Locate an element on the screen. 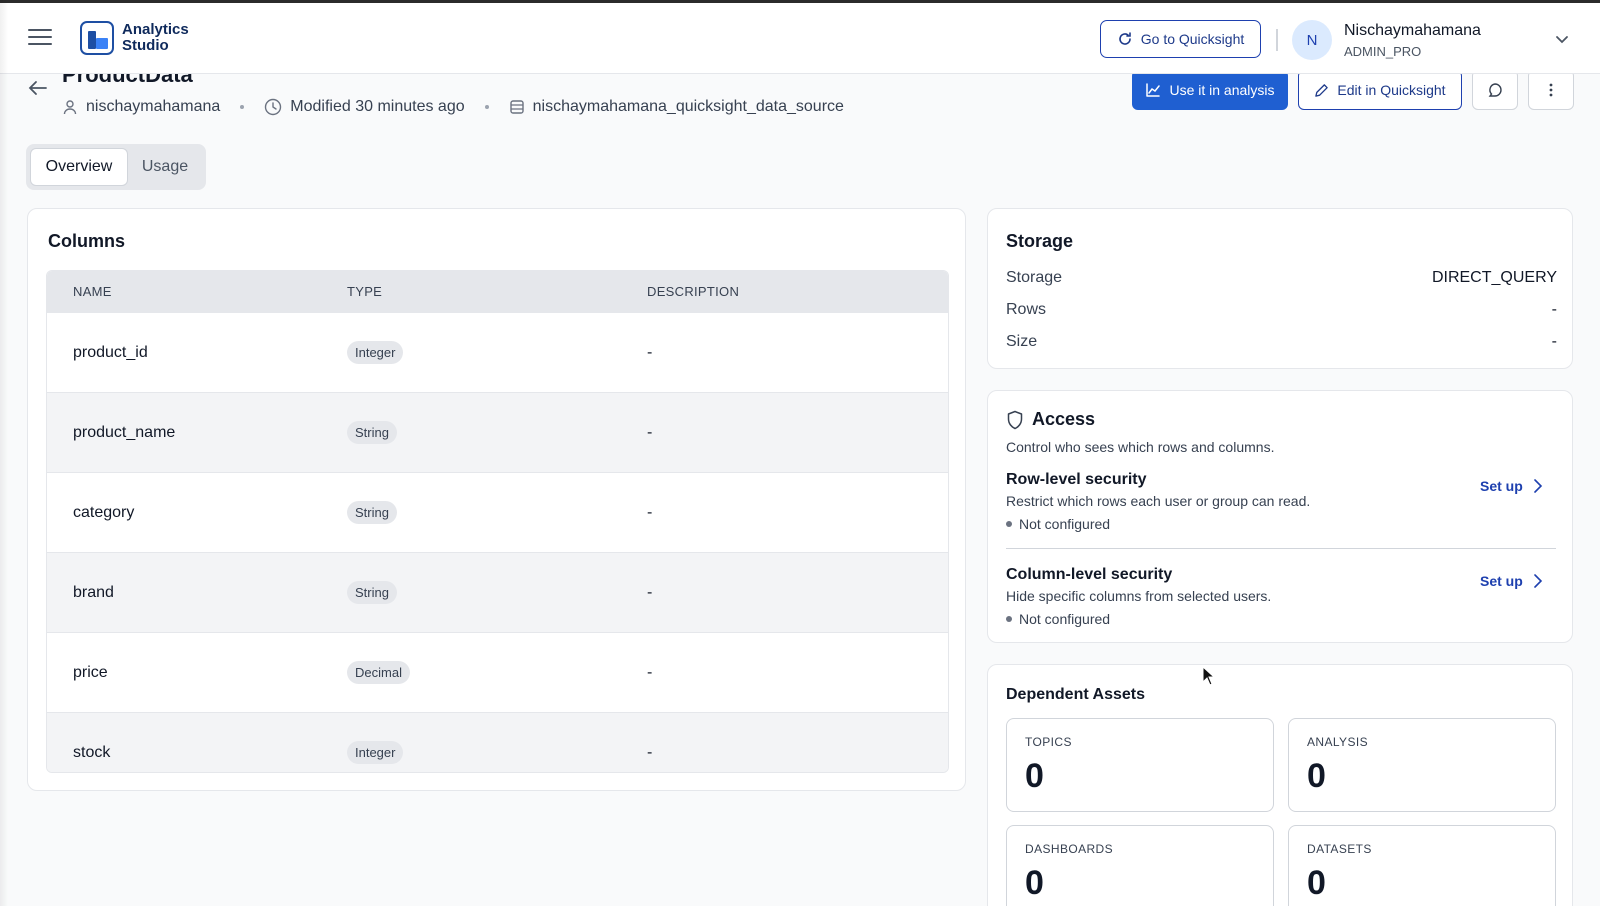 The width and height of the screenshot is (1600, 906). left-edge-shadow is located at coordinates (4, 453).